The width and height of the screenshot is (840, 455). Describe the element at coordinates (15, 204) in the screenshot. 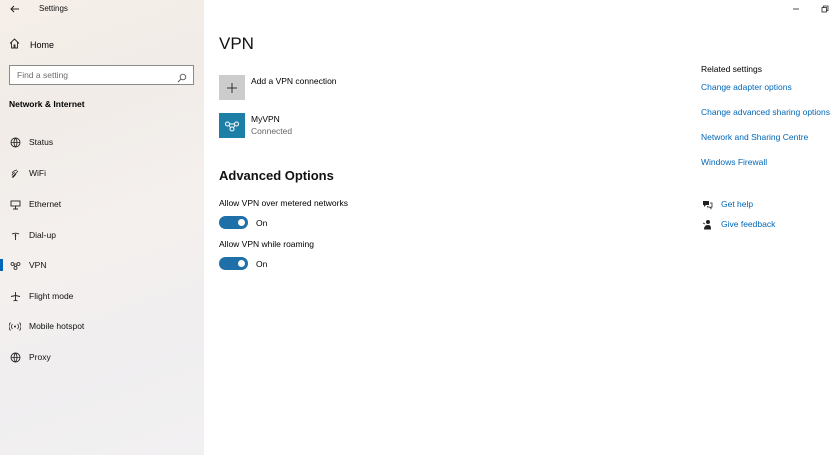

I see `ethernet-icon` at that location.